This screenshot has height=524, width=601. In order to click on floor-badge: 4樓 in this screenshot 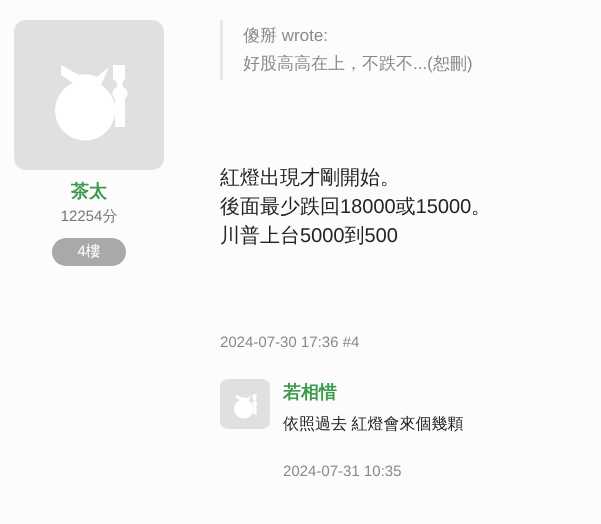, I will do `click(89, 252)`.